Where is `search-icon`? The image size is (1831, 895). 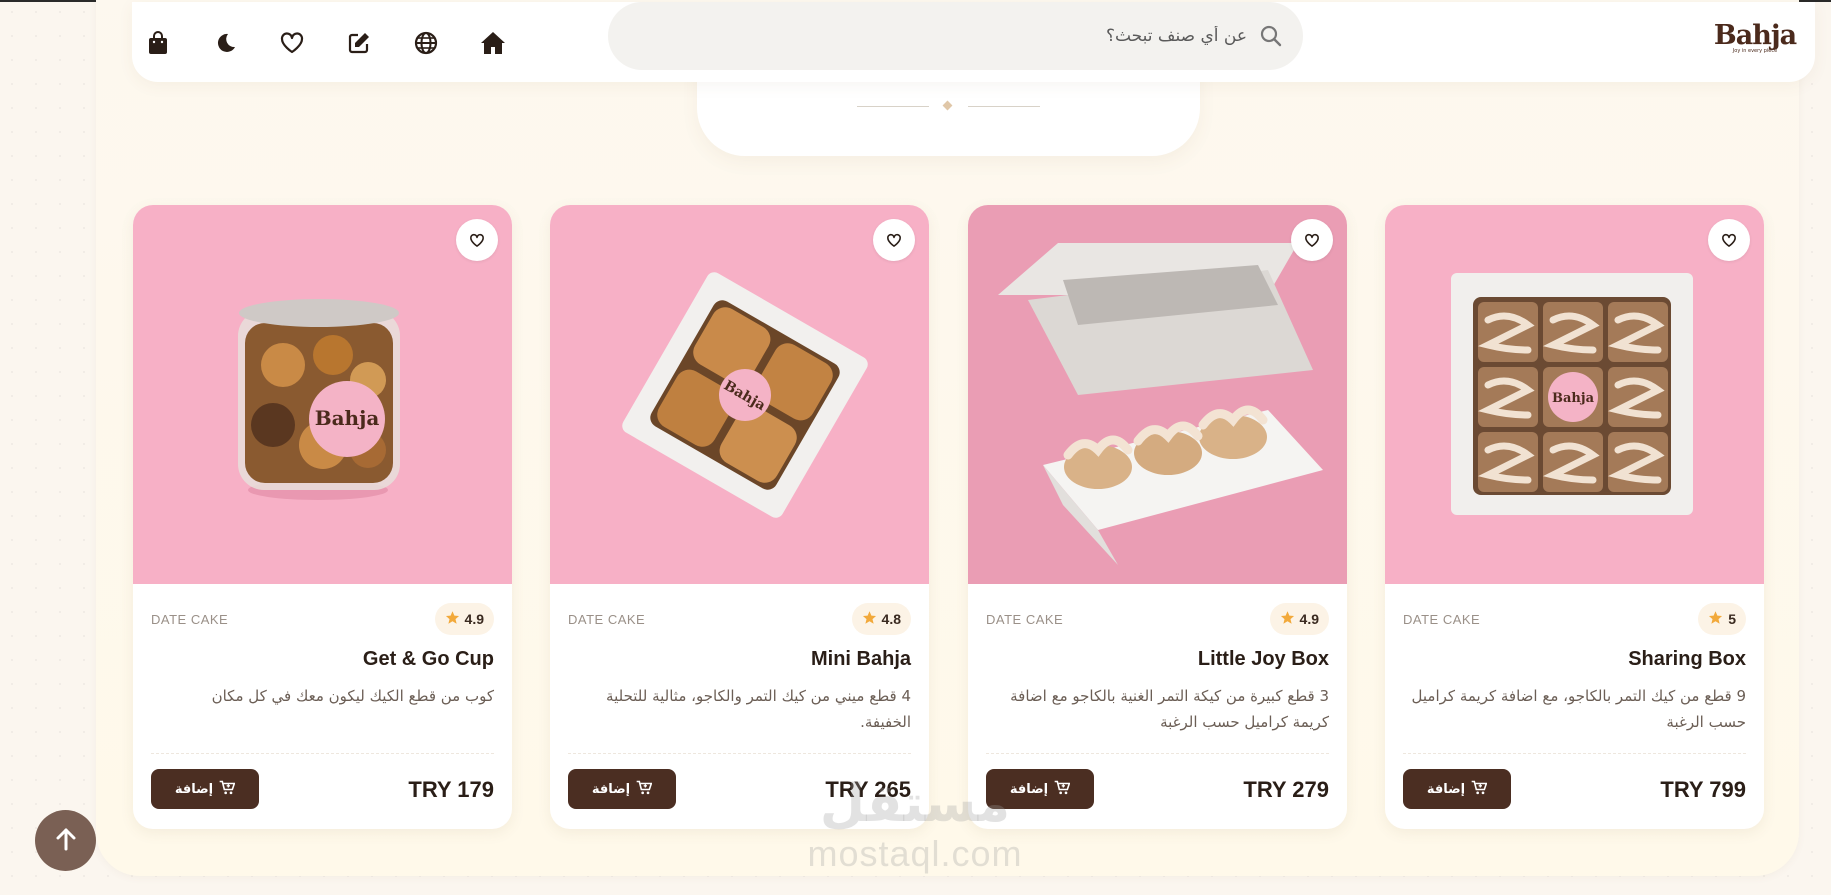
search-icon is located at coordinates (1271, 36).